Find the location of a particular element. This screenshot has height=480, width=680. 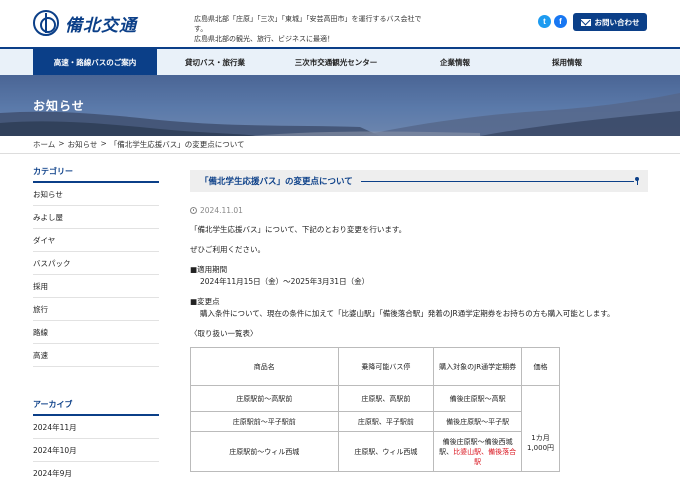

table-row: 庄原駅前～平子駅前 庄原駅、平子駅前 備後庄原駅～平子駅 is located at coordinates (375, 421).